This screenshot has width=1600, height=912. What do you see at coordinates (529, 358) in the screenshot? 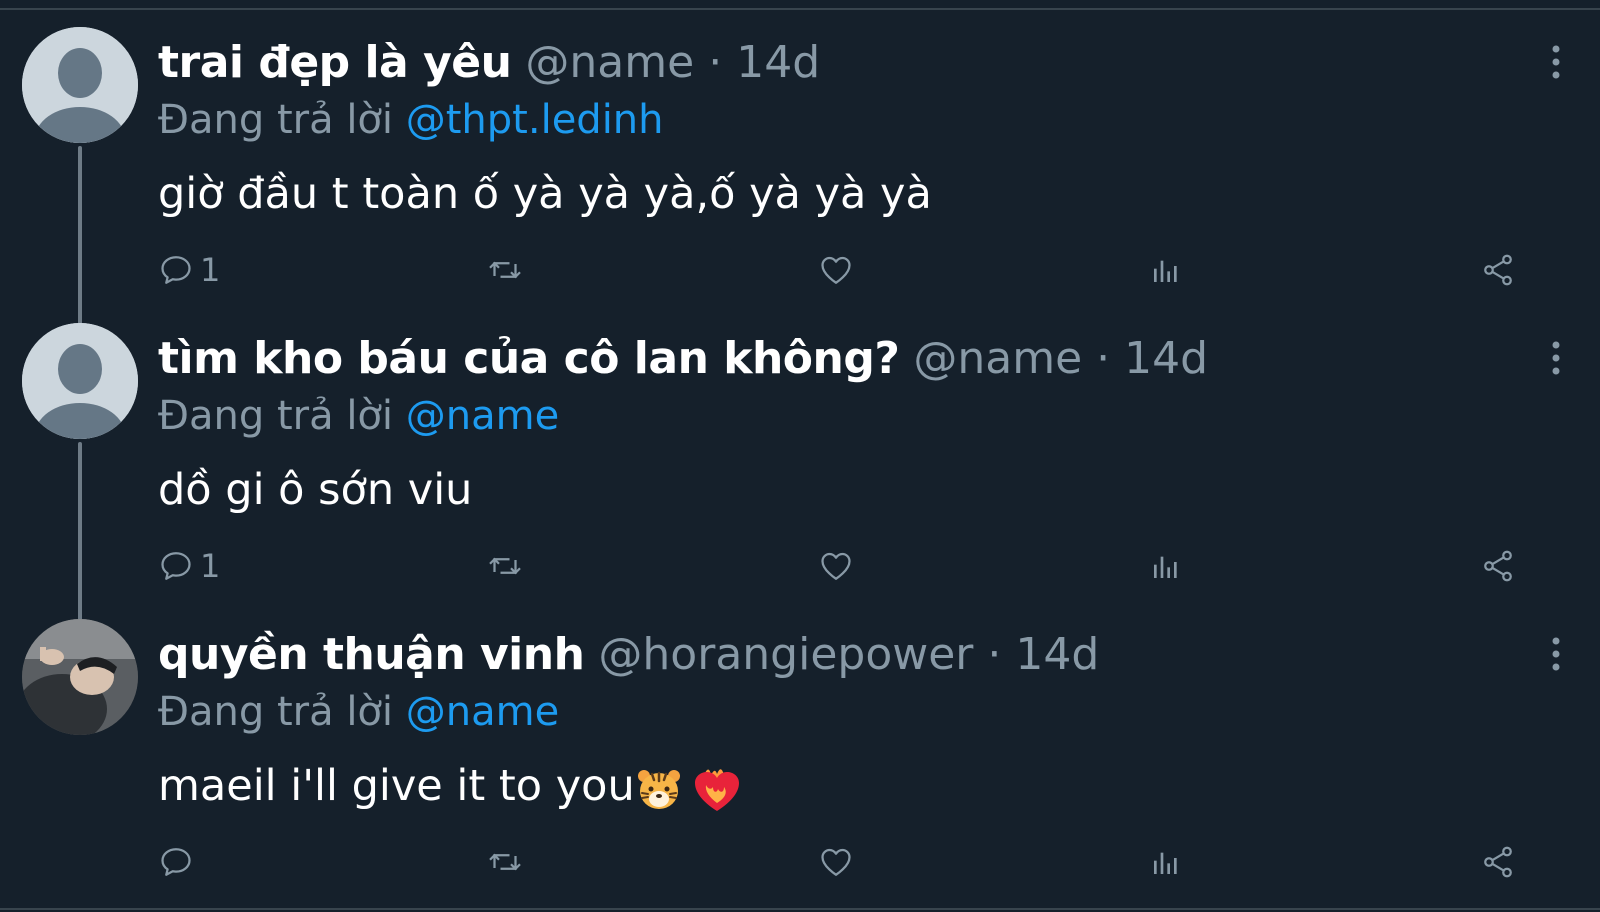
I see `display-name: tìm kho báu của cô lan không?` at bounding box center [529, 358].